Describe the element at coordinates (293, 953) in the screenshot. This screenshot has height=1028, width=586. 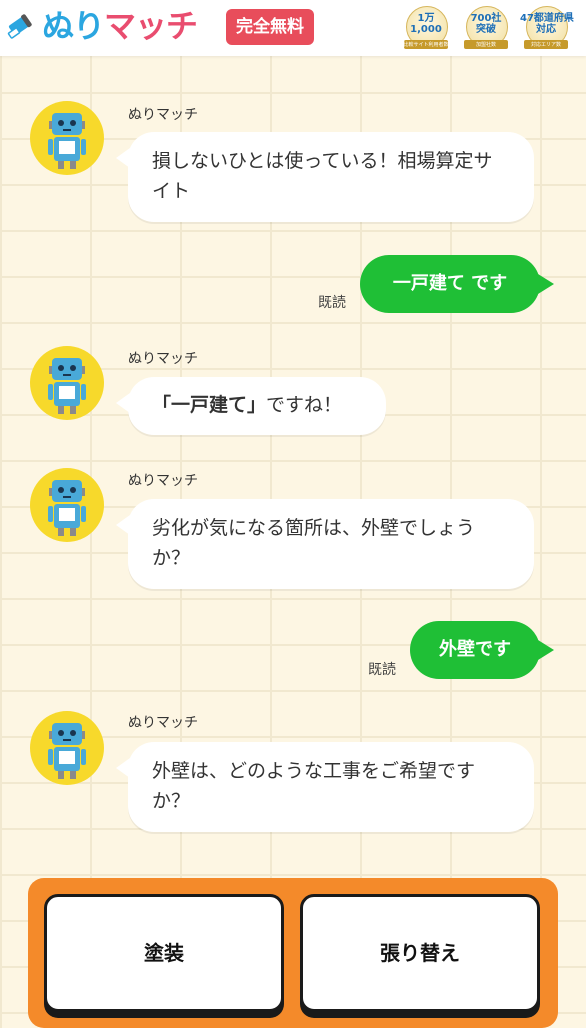
I see `choice-panel: 塗装 張り替え` at that location.